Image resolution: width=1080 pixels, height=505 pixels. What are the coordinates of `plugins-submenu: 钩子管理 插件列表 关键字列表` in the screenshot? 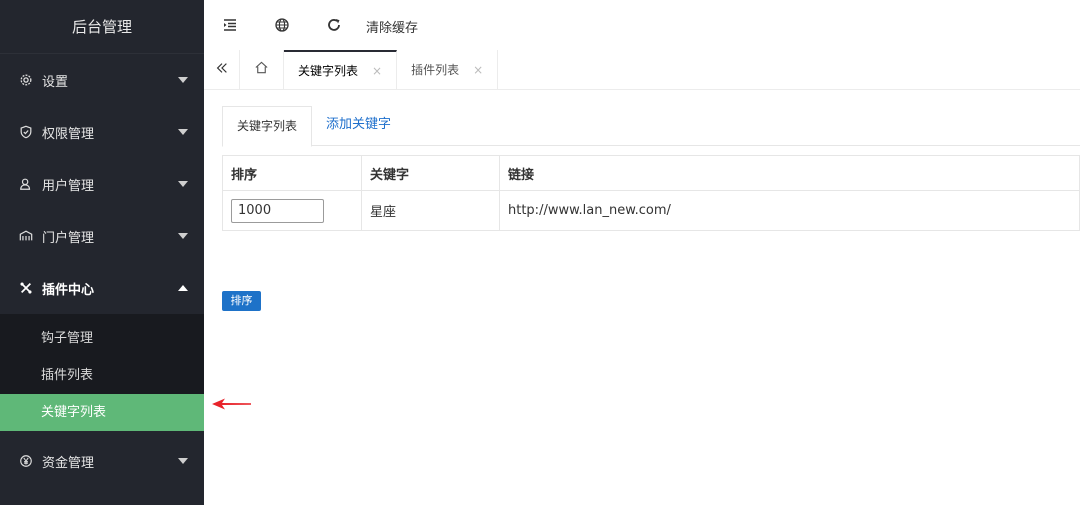 It's located at (102, 372).